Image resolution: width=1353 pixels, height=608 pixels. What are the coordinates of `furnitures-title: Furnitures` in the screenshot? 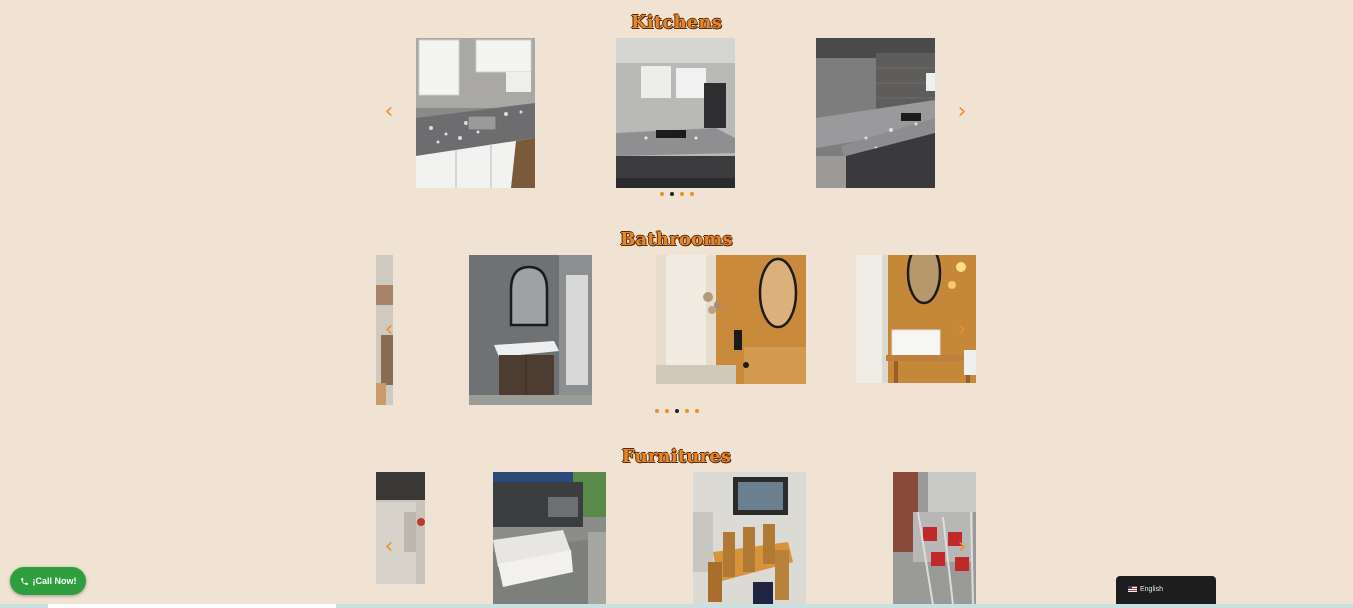 It's located at (676, 456).